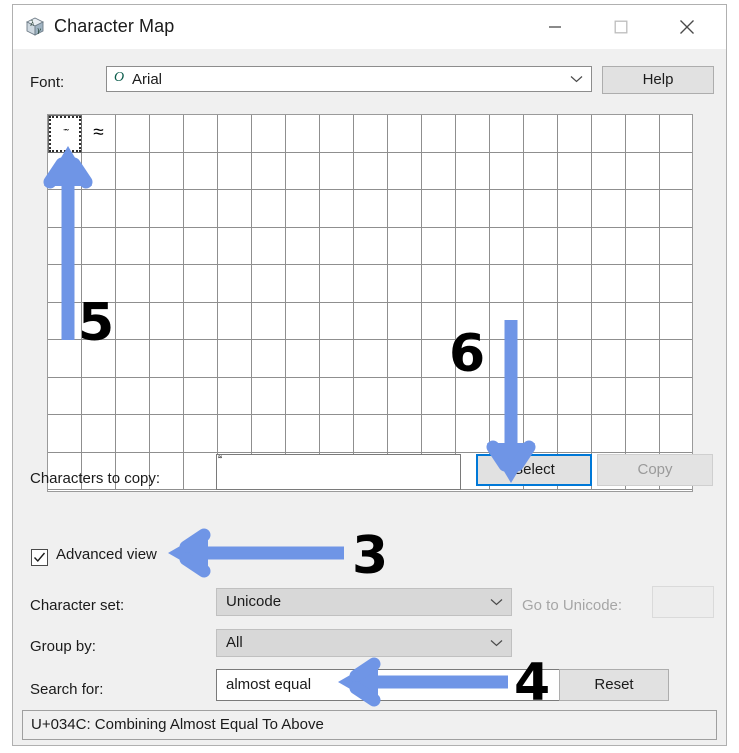 This screenshot has width=739, height=753. What do you see at coordinates (364, 643) in the screenshot?
I see `group-by-combobox: All` at bounding box center [364, 643].